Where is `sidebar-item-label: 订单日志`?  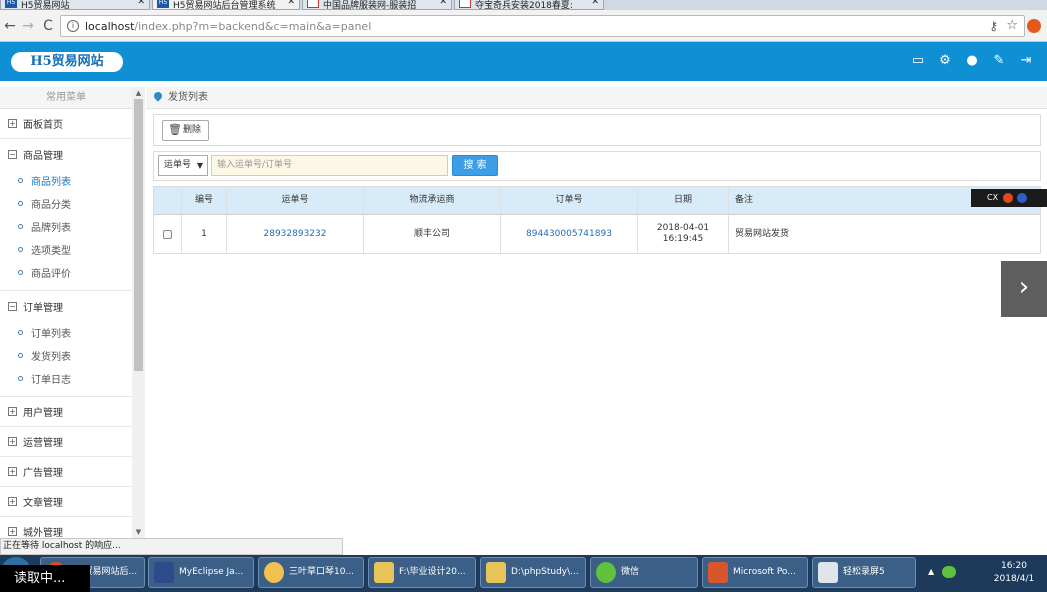
sidebar-item-label: 订单日志 is located at coordinates (51, 380).